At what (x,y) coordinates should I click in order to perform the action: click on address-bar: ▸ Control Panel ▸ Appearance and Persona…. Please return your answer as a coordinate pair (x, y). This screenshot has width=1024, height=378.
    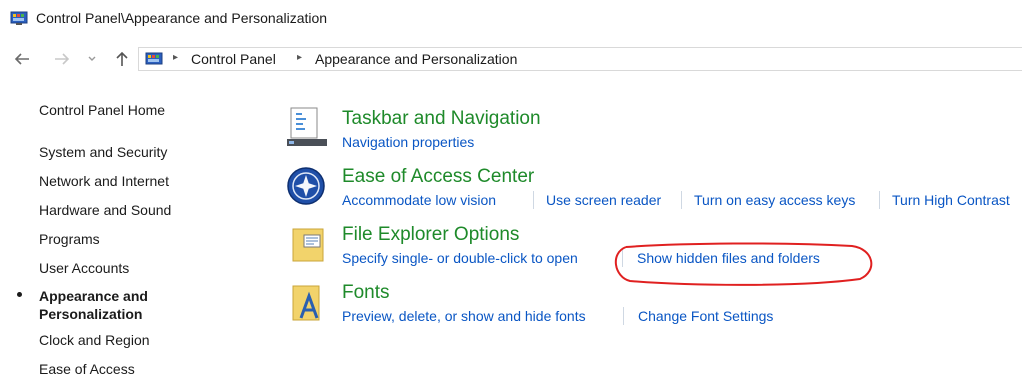
    Looking at the image, I should click on (580, 59).